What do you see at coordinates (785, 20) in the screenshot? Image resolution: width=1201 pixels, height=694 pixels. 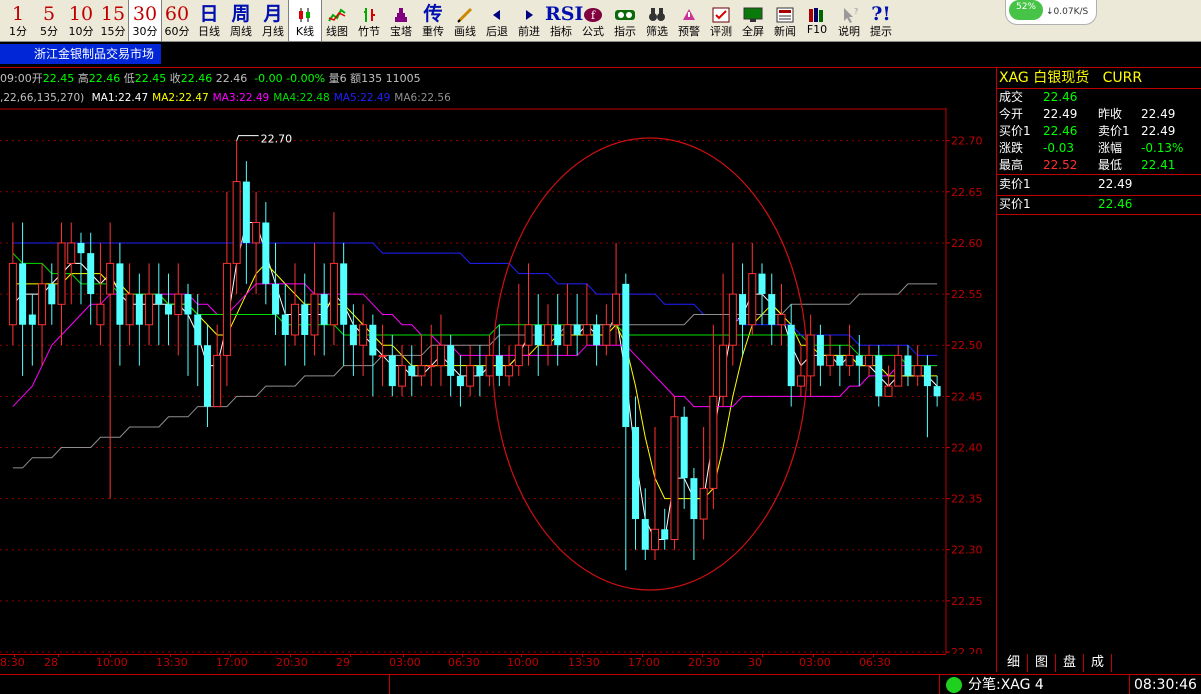 I see `news-button: 新闻` at bounding box center [785, 20].